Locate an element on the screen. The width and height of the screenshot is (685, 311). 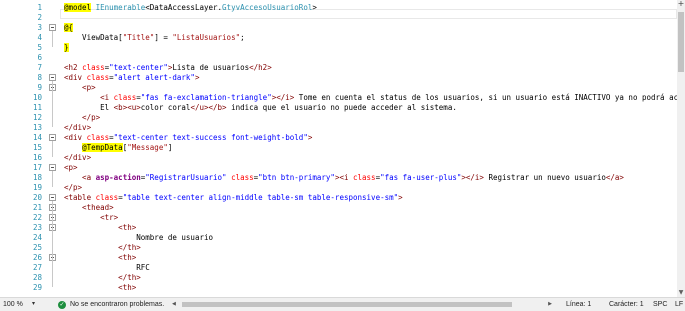
vertical-scrollbar: + ▼ is located at coordinates (681, 148).